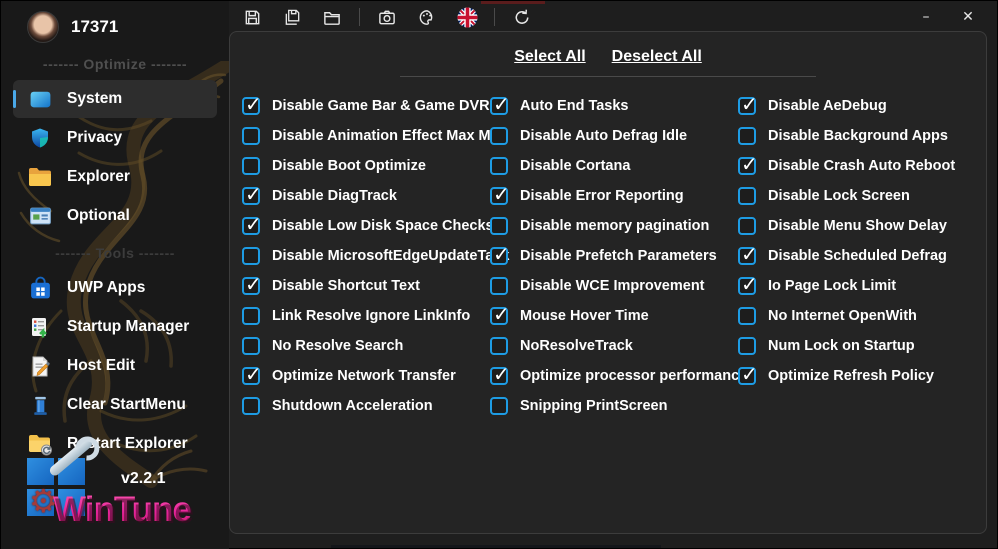  Describe the element at coordinates (549, 57) in the screenshot. I see `select-all-button: Select All` at that location.